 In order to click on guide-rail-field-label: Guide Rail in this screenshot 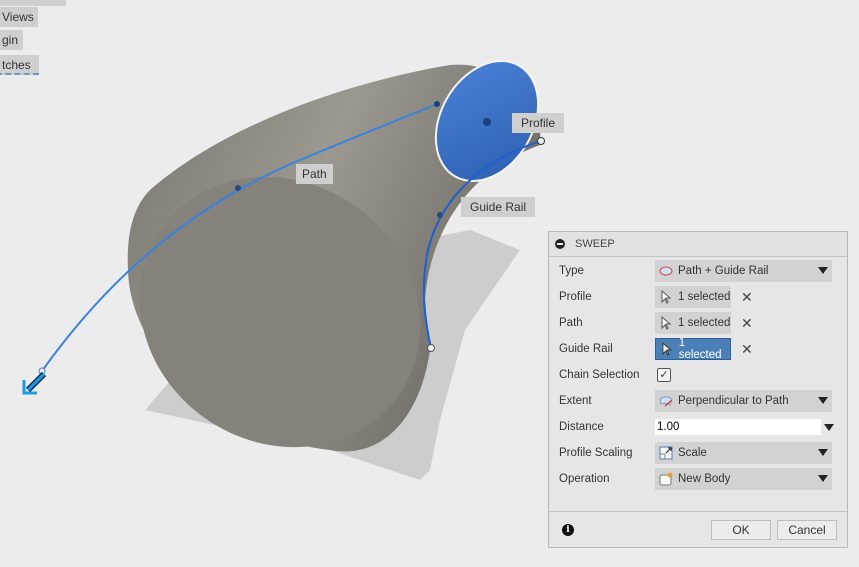, I will do `click(586, 349)`.